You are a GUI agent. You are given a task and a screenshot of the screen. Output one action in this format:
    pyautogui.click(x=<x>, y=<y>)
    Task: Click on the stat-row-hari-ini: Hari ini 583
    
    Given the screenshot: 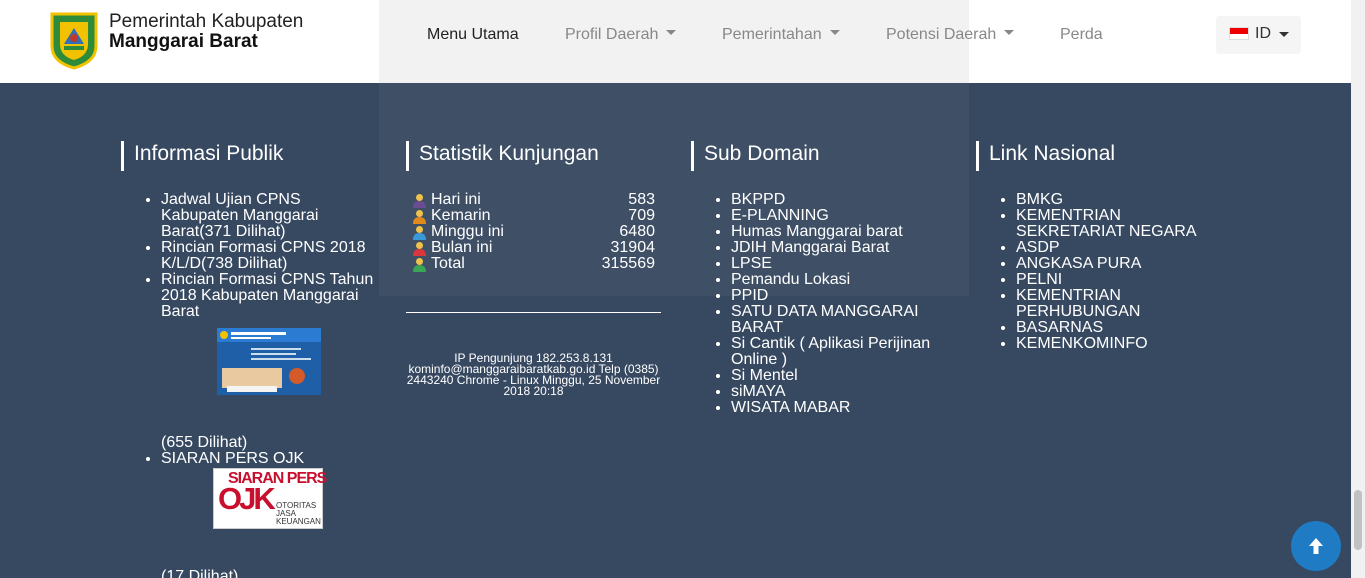 What is the action you would take?
    pyautogui.click(x=534, y=200)
    